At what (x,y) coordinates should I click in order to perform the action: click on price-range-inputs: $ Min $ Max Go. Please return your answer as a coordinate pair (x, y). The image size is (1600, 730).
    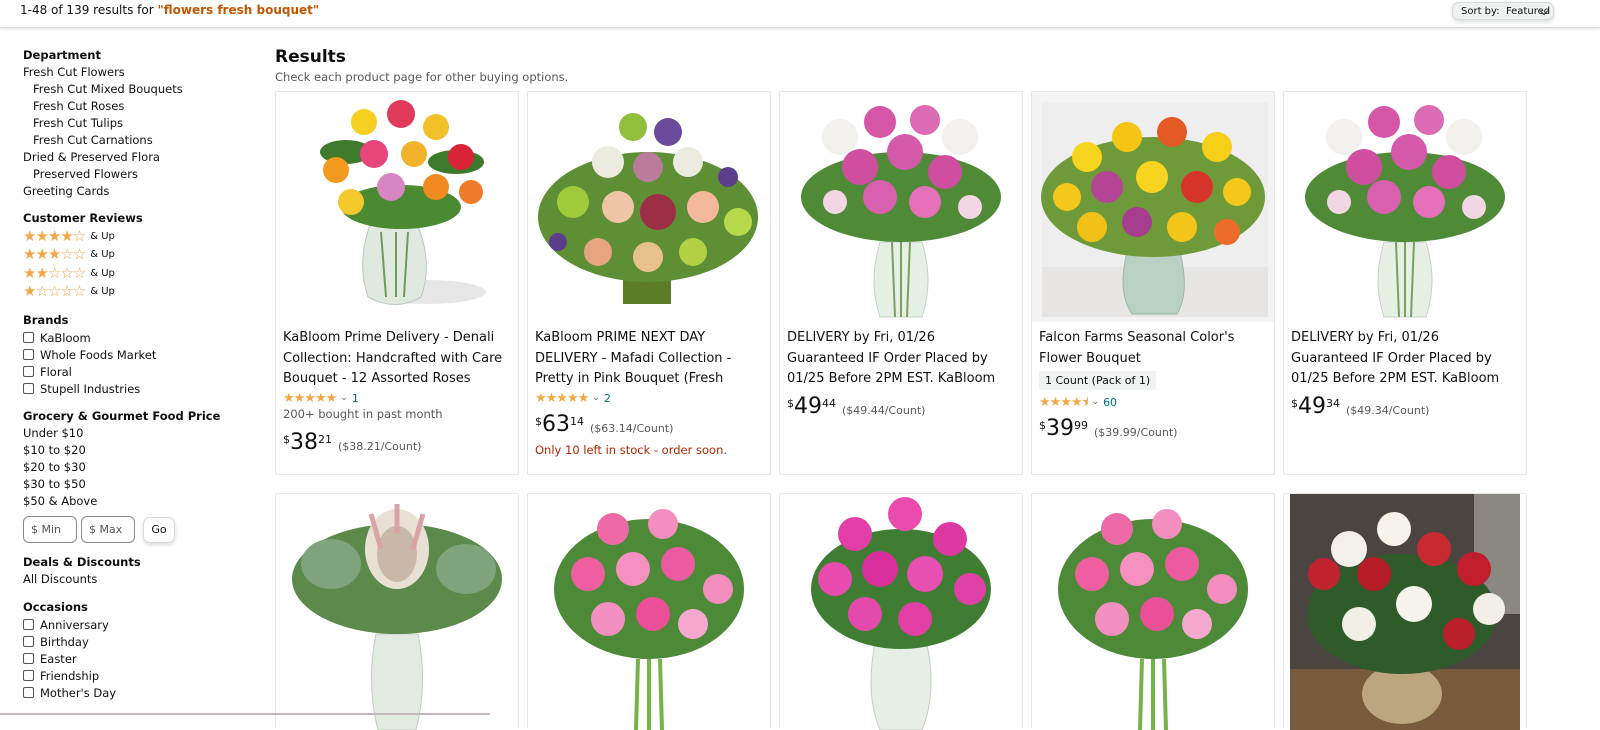
    Looking at the image, I should click on (133, 529).